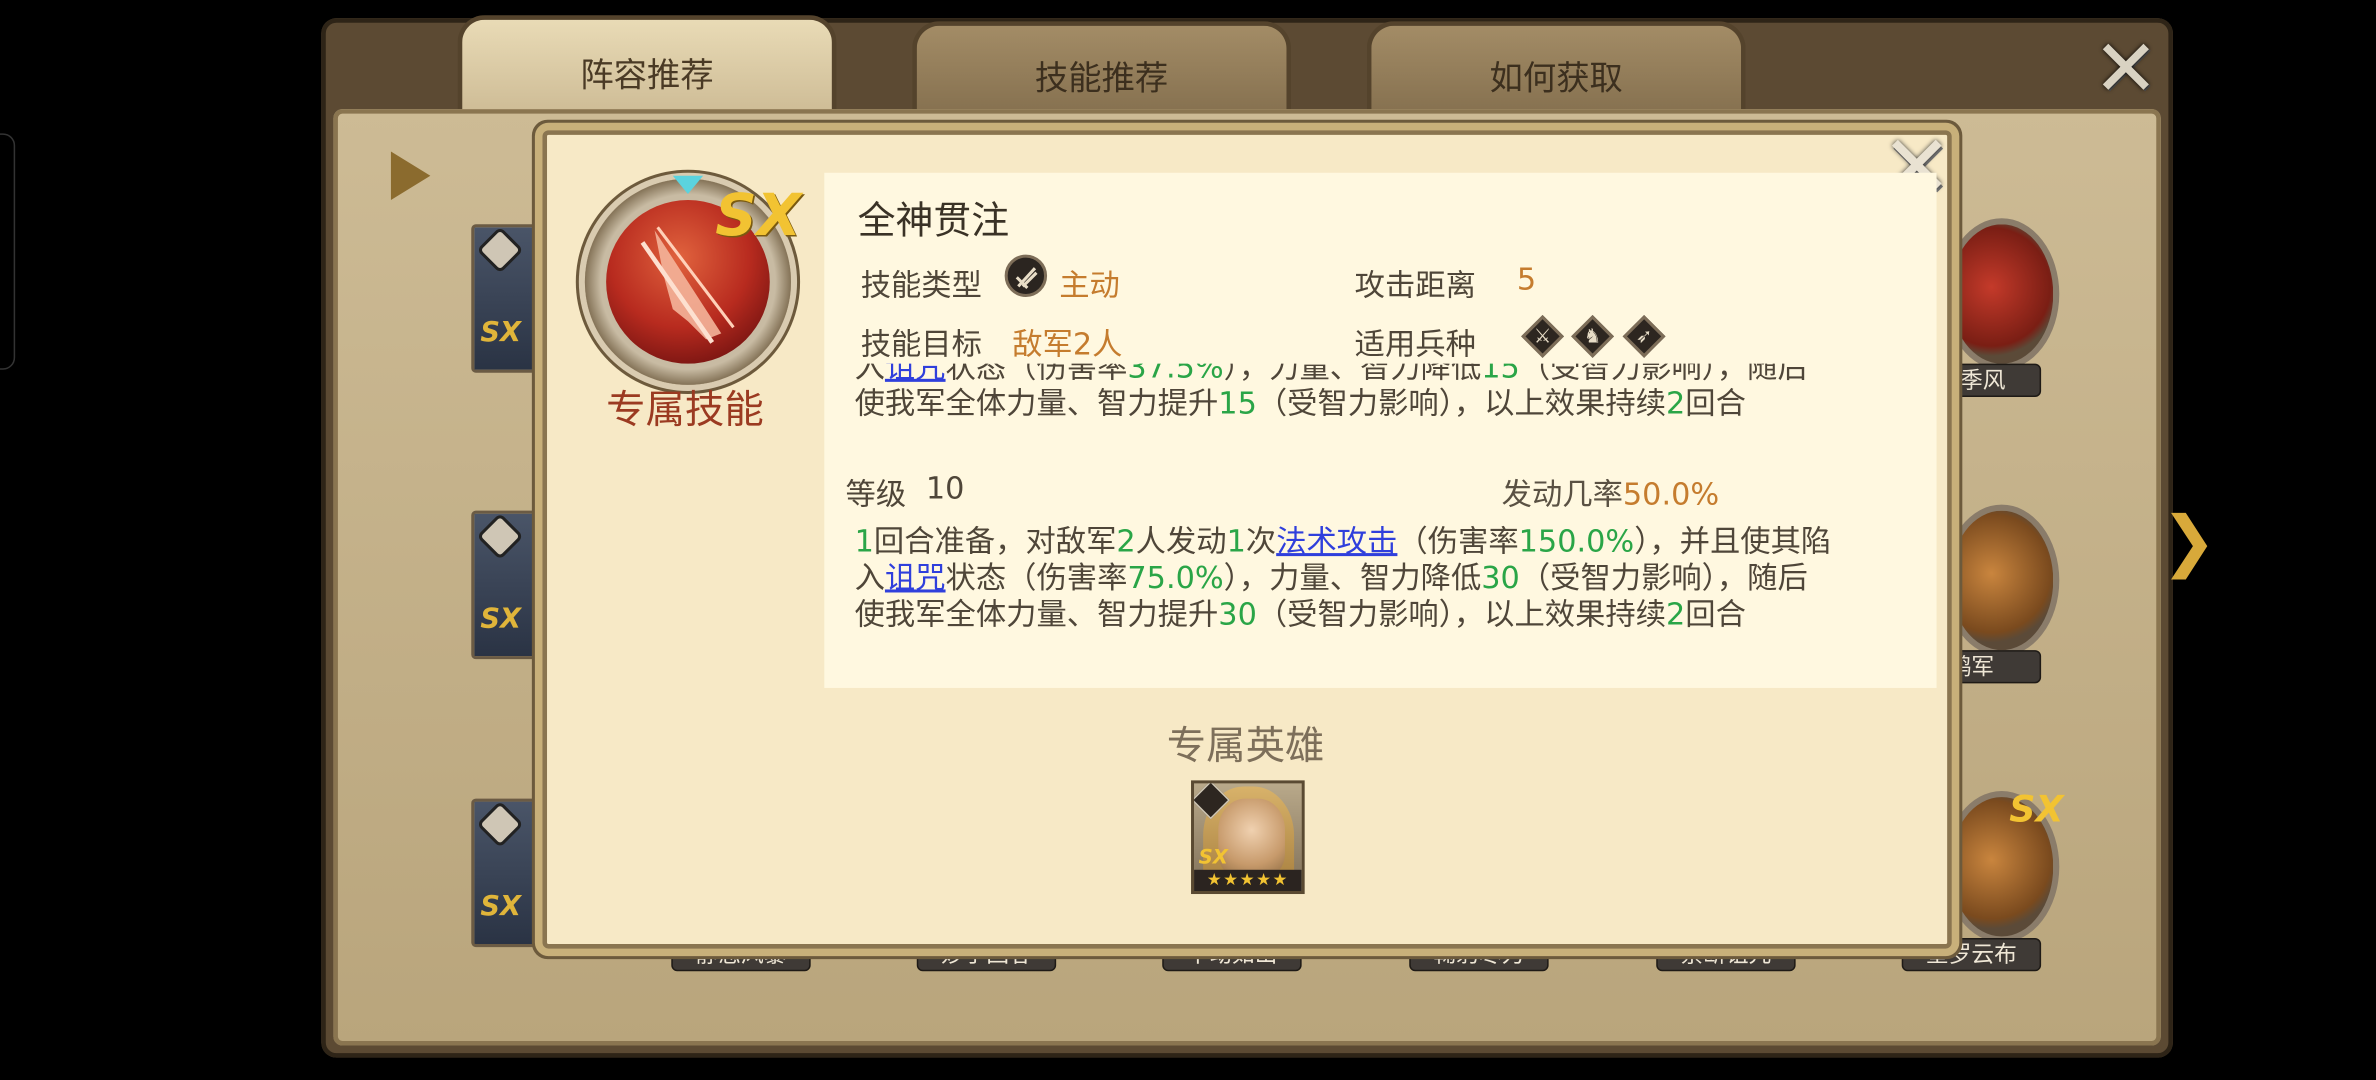  I want to click on skill-target-label: 技能目标, so click(921, 344).